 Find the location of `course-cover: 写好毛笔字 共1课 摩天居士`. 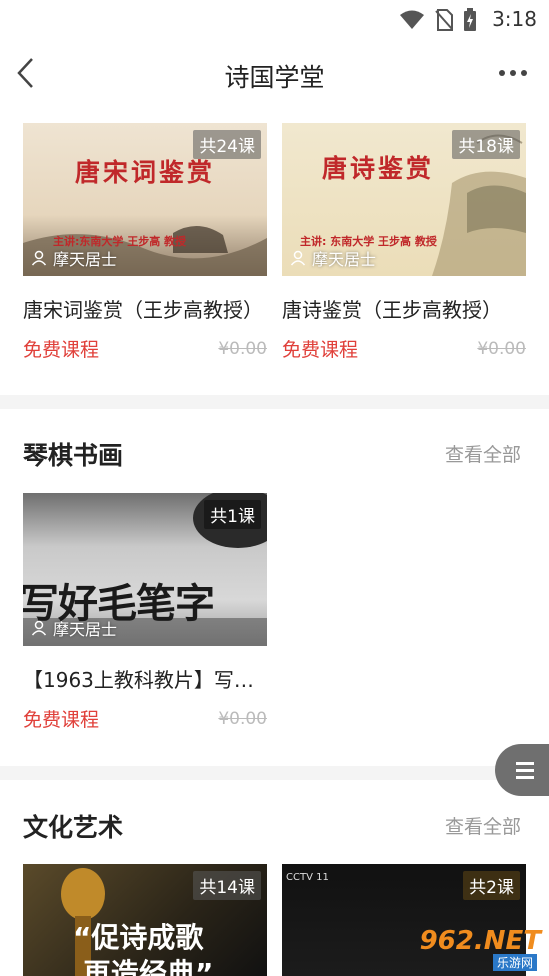

course-cover: 写好毛笔字 共1课 摩天居士 is located at coordinates (145, 569).